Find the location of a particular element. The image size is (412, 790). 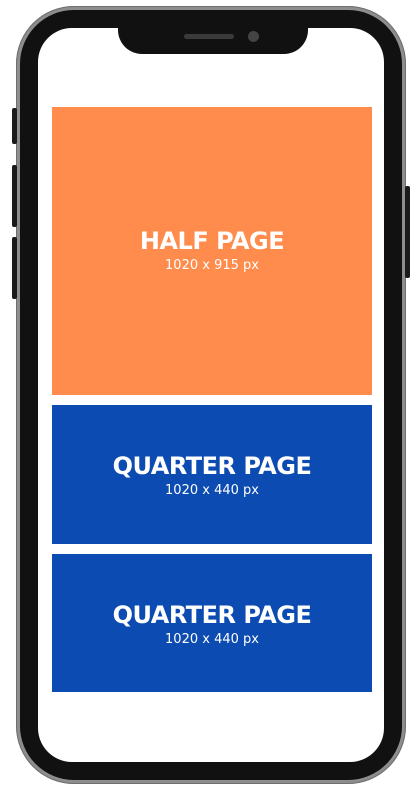

camera-icon is located at coordinates (253, 36).